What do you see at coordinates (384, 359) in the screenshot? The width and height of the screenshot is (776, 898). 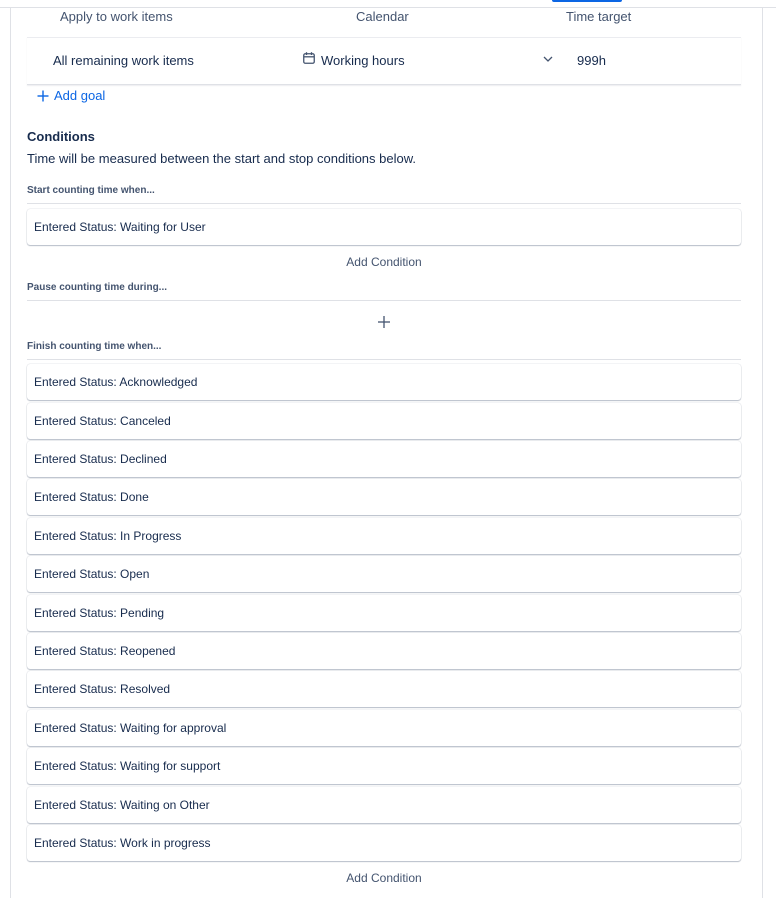 I see `finish-section-divider` at bounding box center [384, 359].